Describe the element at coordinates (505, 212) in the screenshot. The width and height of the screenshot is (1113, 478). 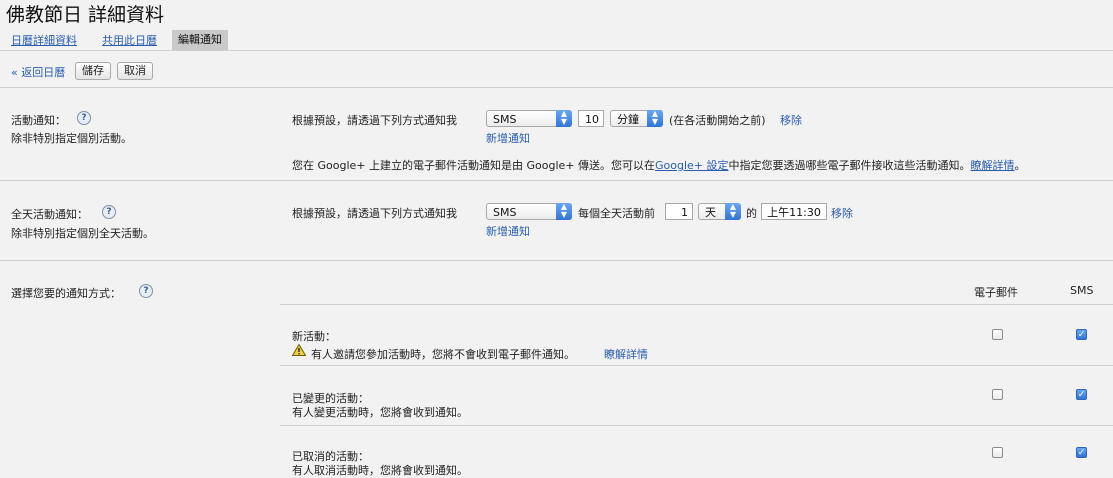
I see `allday-method-value: SMS` at that location.